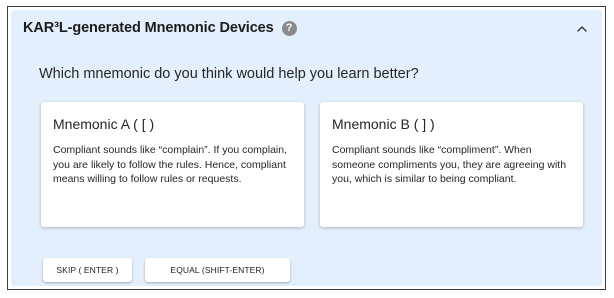  What do you see at coordinates (217, 270) in the screenshot?
I see `equal-button: EQUAL (SHIFT-ENTER)` at bounding box center [217, 270].